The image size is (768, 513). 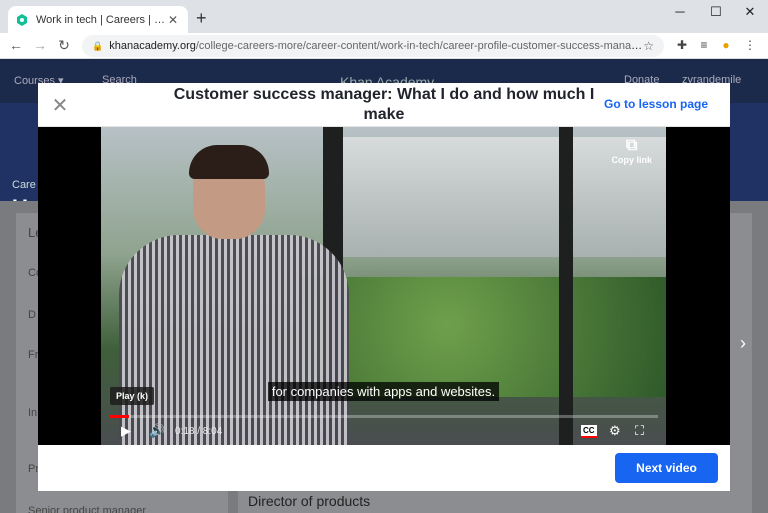 What do you see at coordinates (716, 12) in the screenshot?
I see `maximize-button: ☐` at bounding box center [716, 12].